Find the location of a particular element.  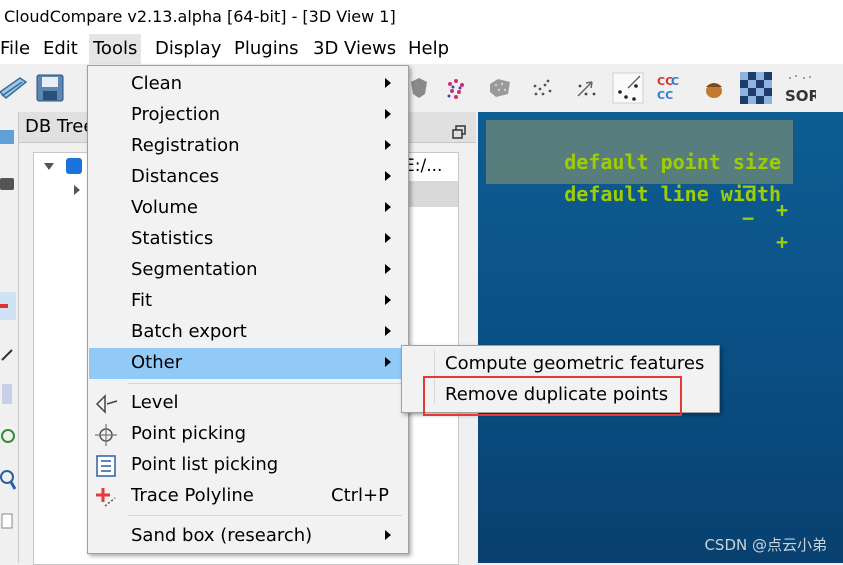

ccc-label: CC is located at coordinates (665, 95).